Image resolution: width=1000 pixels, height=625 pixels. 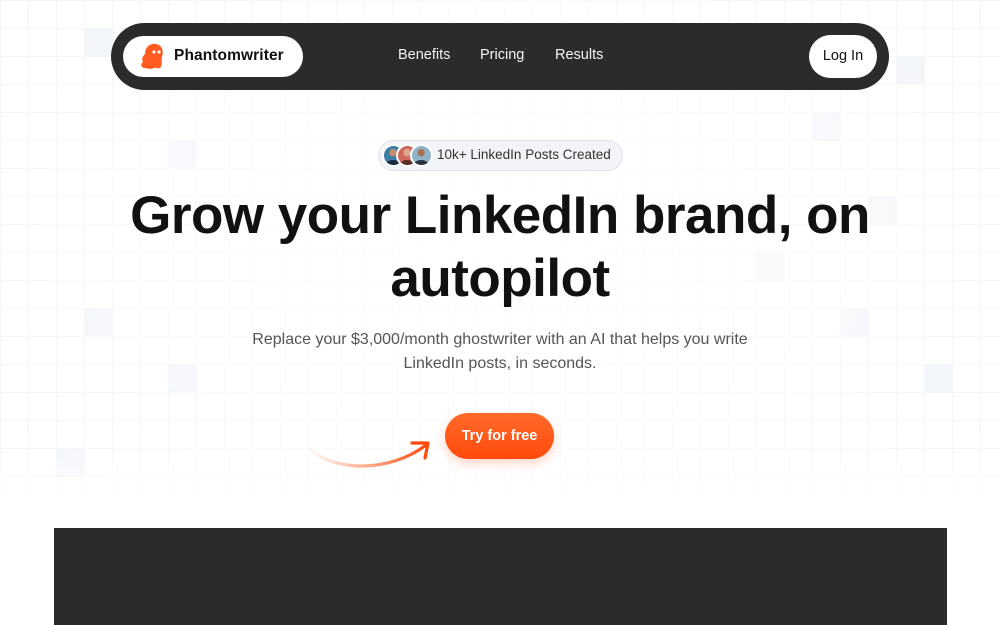 I want to click on avatar-stack, so click(x=410, y=155).